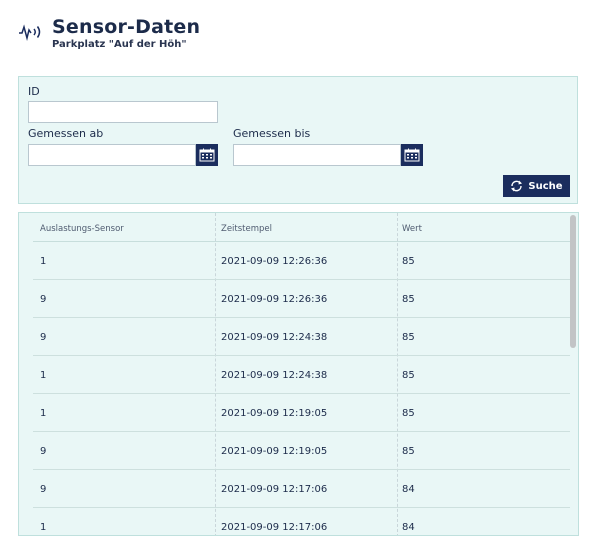 Image resolution: width=596 pixels, height=544 pixels. Describe the element at coordinates (126, 27) in the screenshot. I see `page-title: Sensor-Daten` at that location.